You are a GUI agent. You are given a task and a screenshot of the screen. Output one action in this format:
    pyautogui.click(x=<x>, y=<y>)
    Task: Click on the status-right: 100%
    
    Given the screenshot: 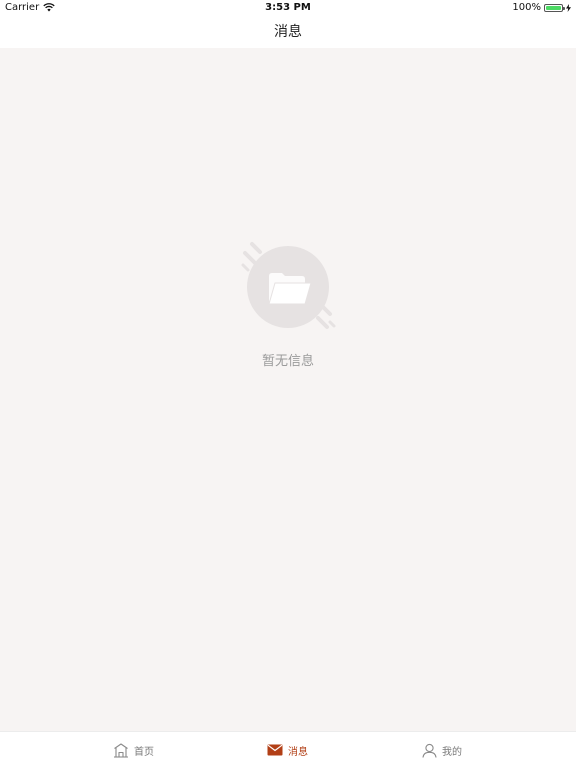 What is the action you would take?
    pyautogui.click(x=541, y=7)
    